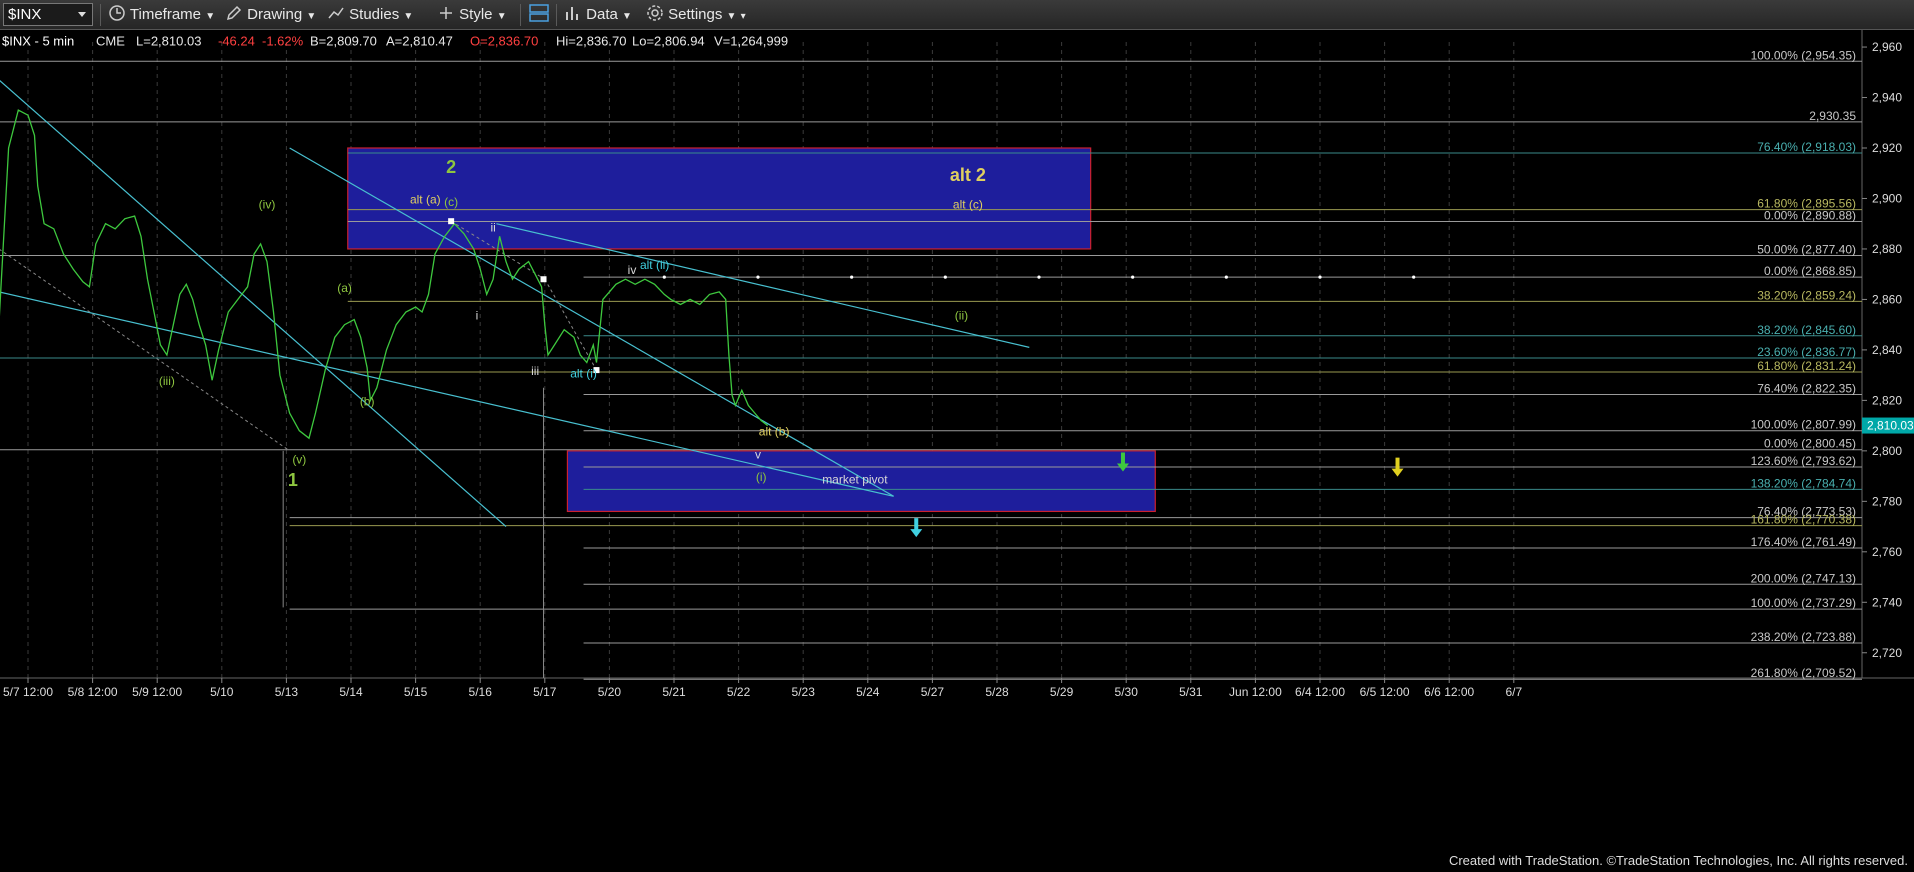 This screenshot has width=1914, height=872. Describe the element at coordinates (168, 41) in the screenshot. I see `status-last: L=2,810.03` at that location.